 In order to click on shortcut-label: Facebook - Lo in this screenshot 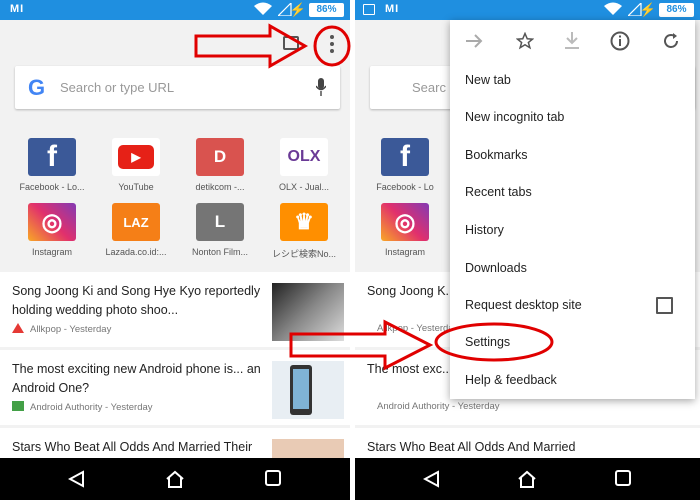, I will do `click(405, 187)`.